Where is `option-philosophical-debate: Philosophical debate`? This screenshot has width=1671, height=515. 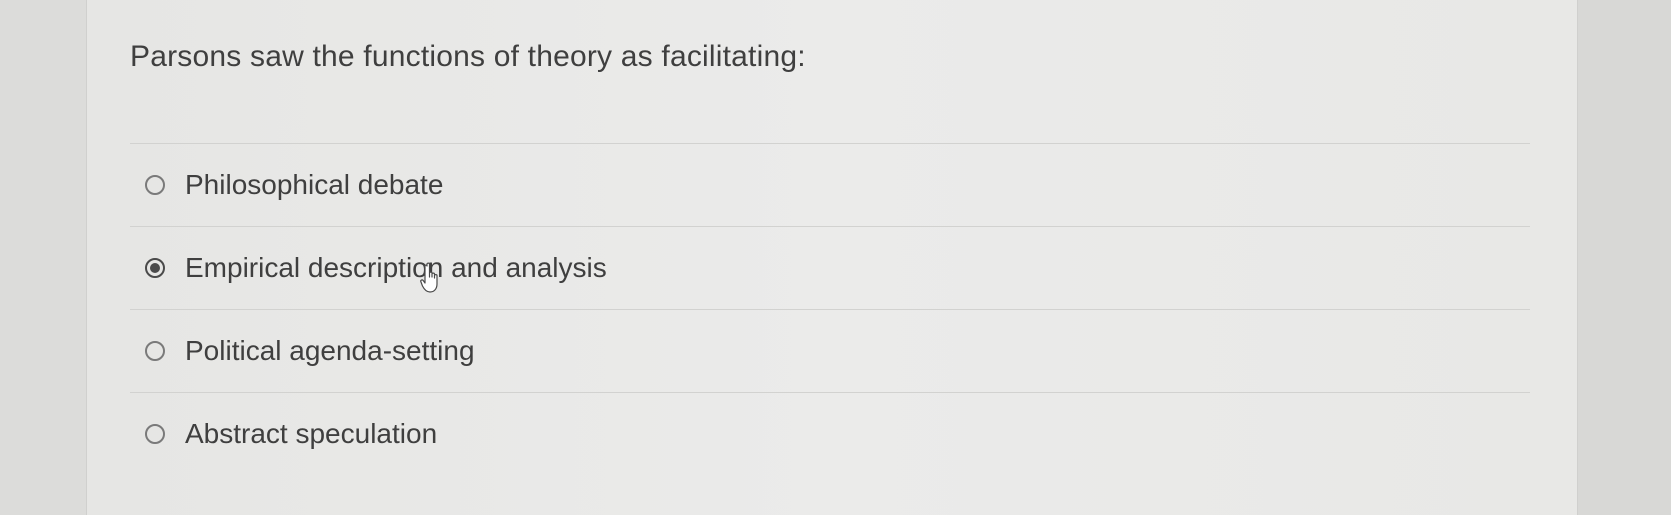
option-philosophical-debate: Philosophical debate is located at coordinates (830, 185).